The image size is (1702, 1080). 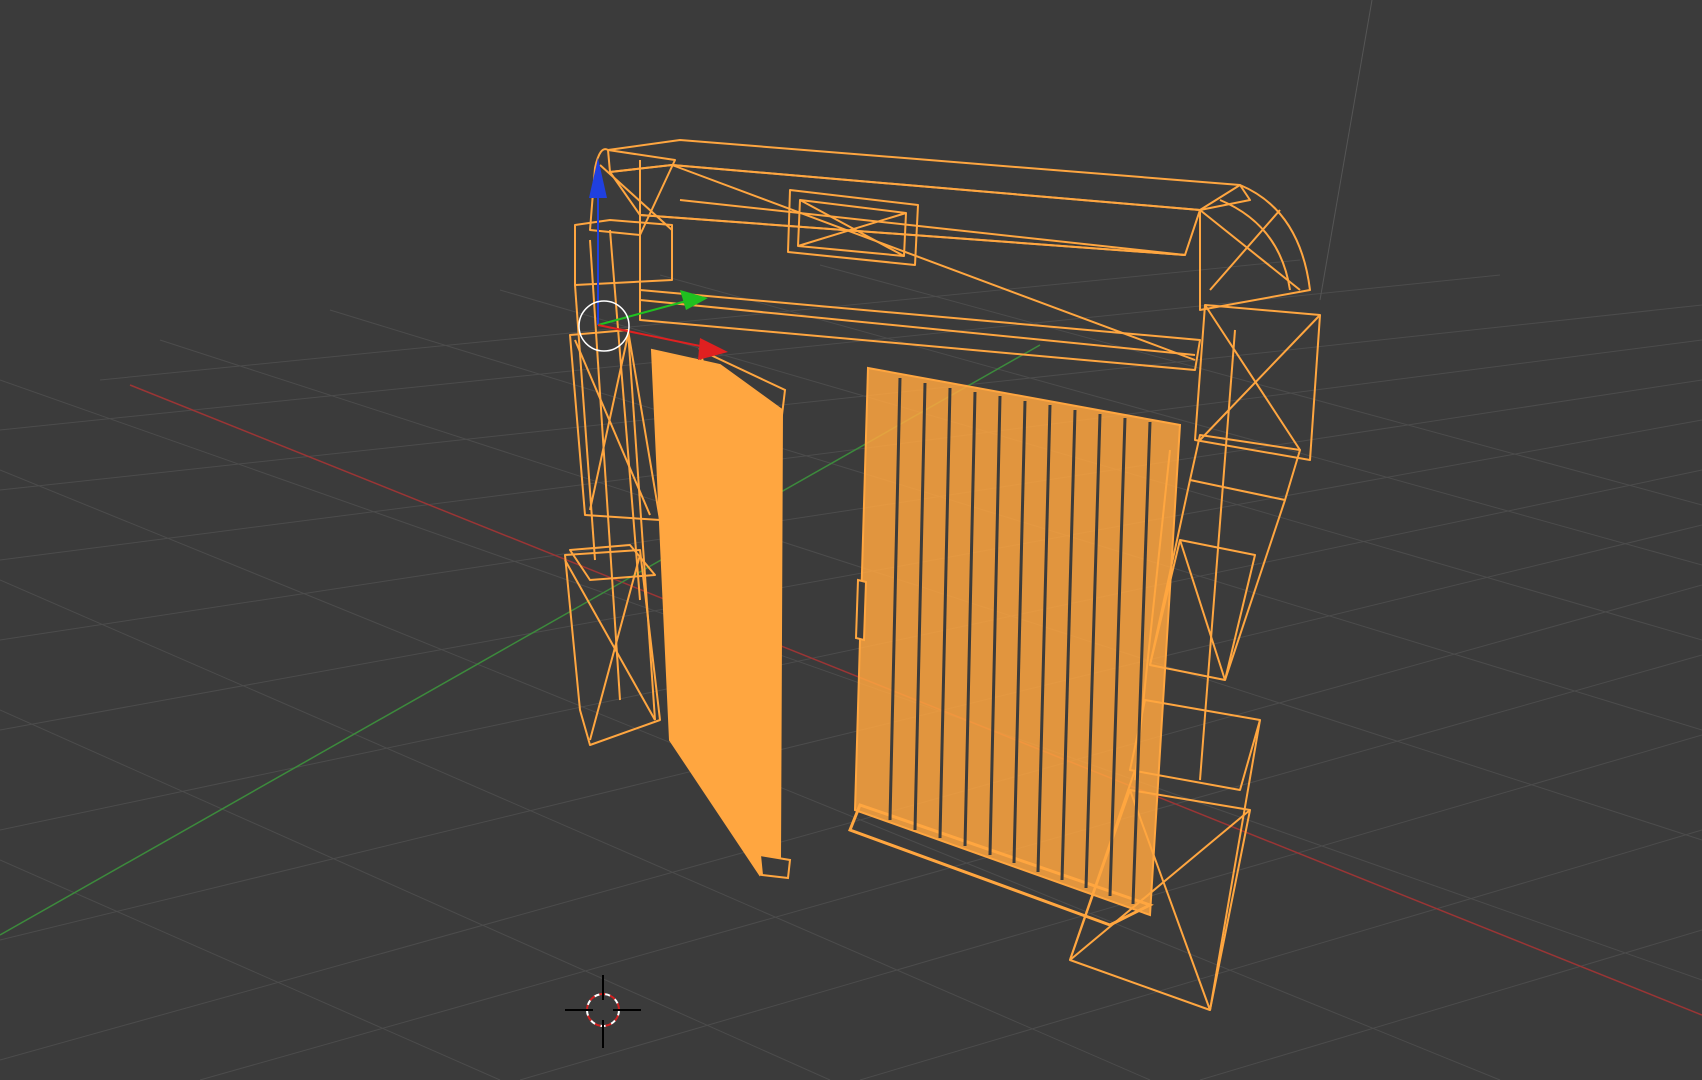 I want to click on crosshair-icon, so click(x=603, y=1011).